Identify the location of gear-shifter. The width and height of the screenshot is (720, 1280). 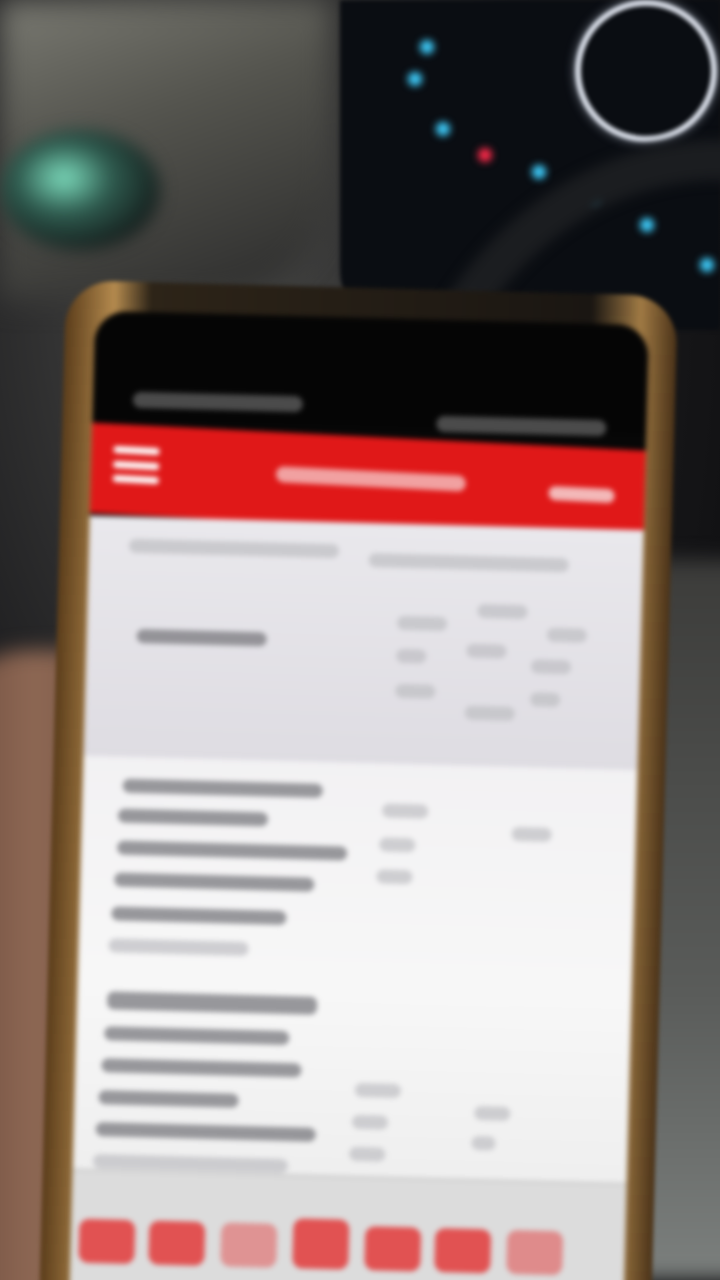
(80, 190).